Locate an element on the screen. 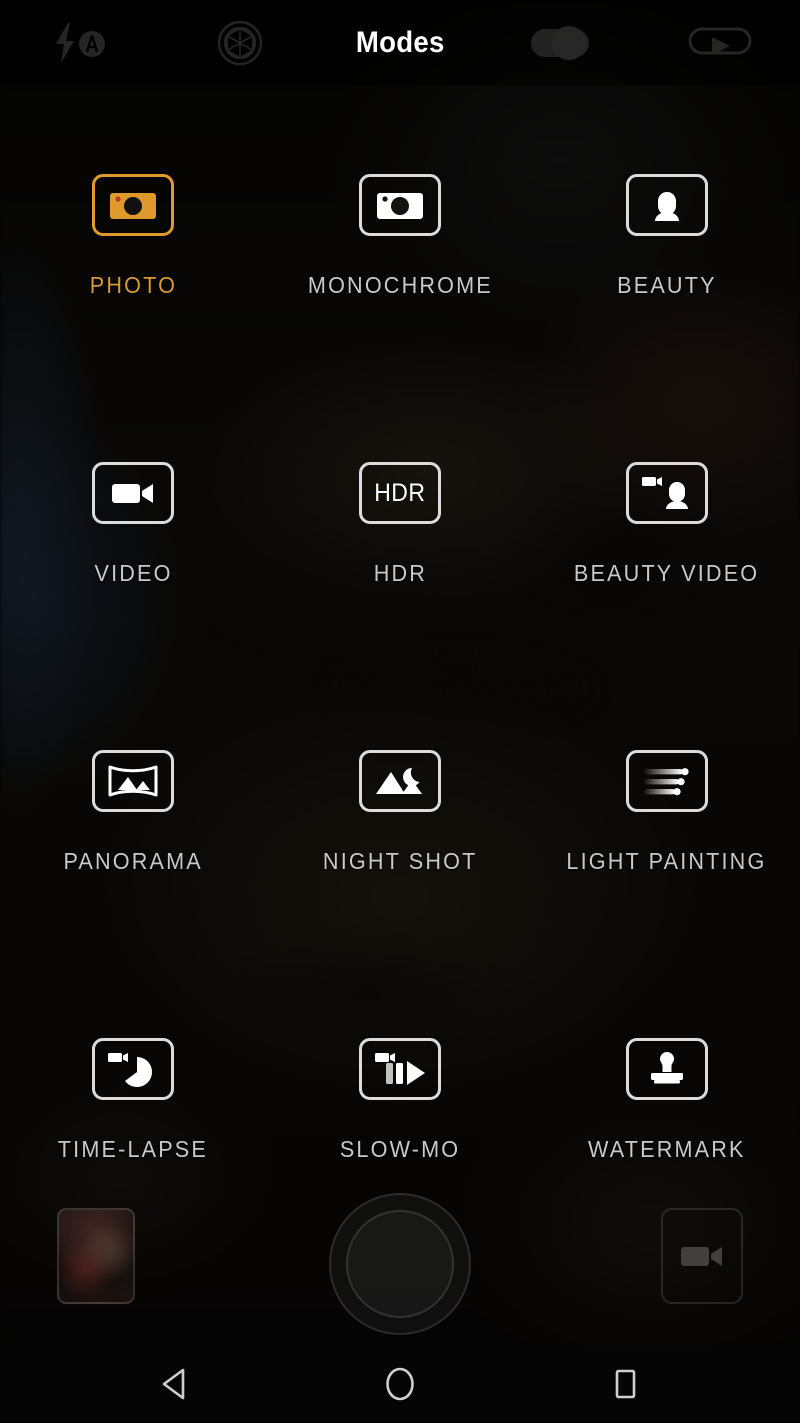 The width and height of the screenshot is (800, 1423). home-circle-icon is located at coordinates (400, 1384).